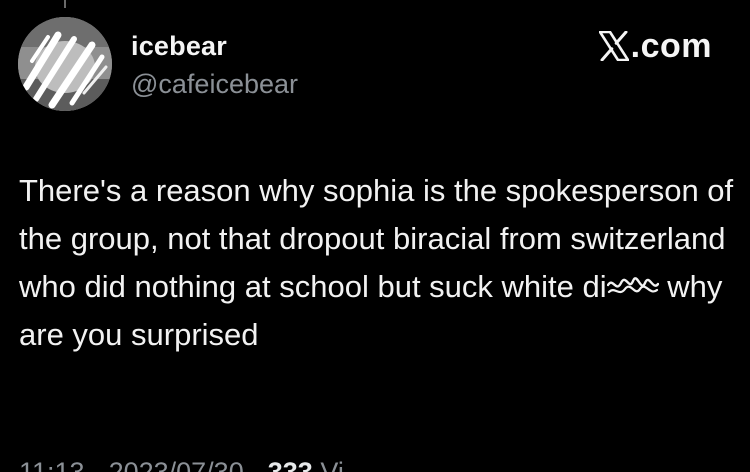 This screenshot has height=472, width=750. I want to click on divider, so click(65, 4).